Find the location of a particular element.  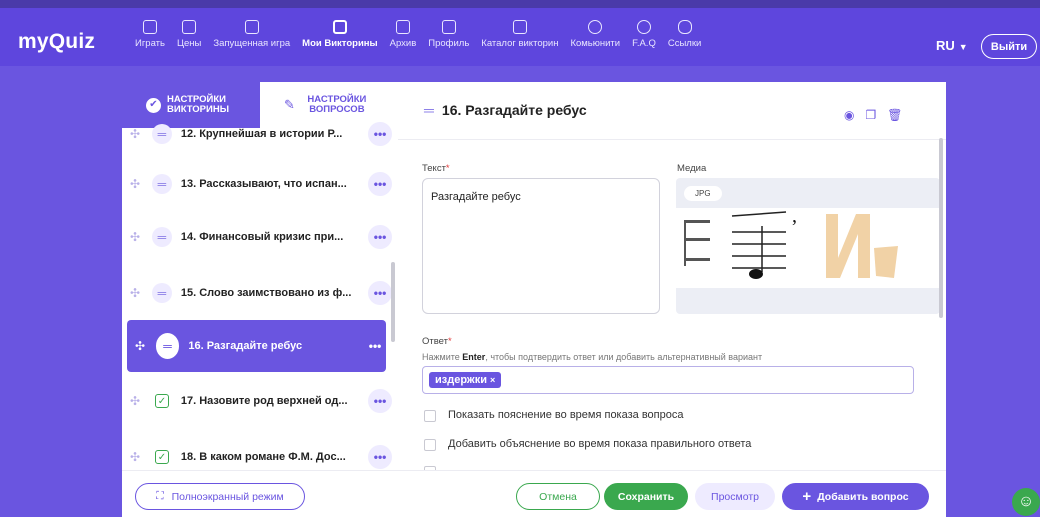

cancel-button: Отмена is located at coordinates (558, 496).